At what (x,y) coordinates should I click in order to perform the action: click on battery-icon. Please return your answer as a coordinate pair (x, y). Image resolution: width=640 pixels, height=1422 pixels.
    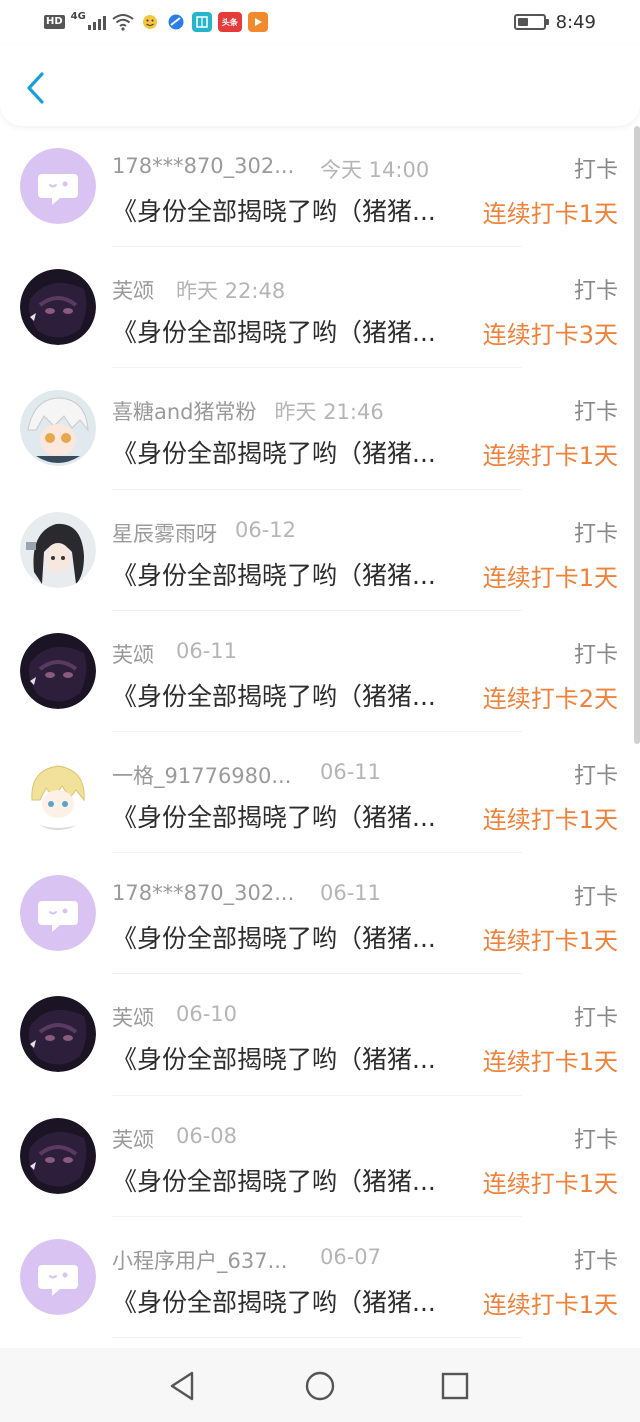
    Looking at the image, I should click on (531, 22).